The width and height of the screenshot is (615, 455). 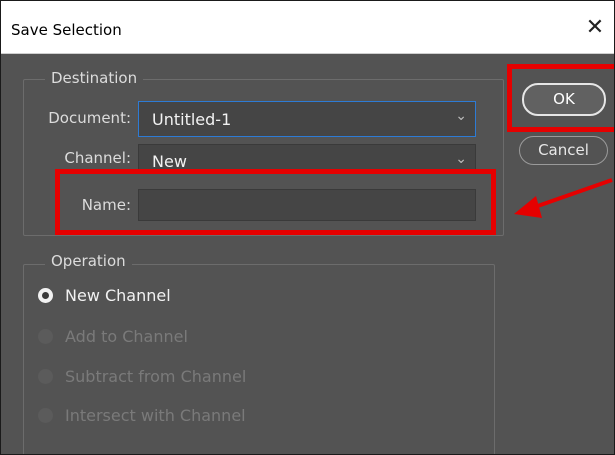 What do you see at coordinates (155, 415) in the screenshot?
I see `radio-label: Intersect with Channel` at bounding box center [155, 415].